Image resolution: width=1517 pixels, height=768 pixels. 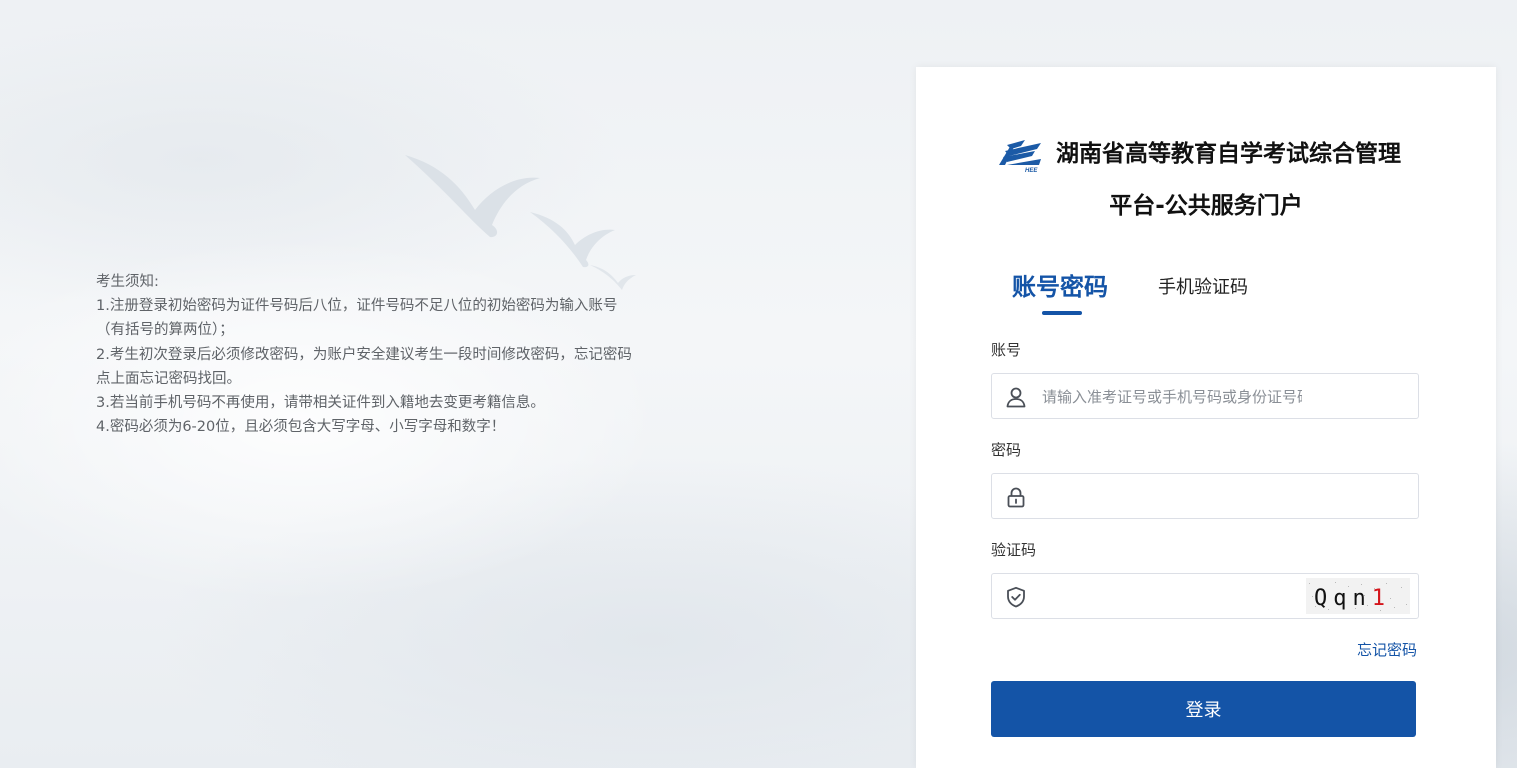 What do you see at coordinates (1203, 286) in the screenshot?
I see `tab-sms-code: 手机验证码` at bounding box center [1203, 286].